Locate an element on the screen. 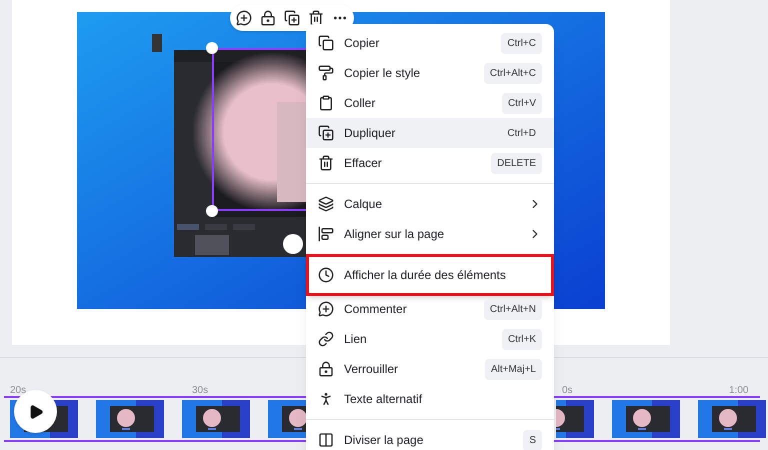 The height and width of the screenshot is (450, 768). shortcut-label: DELETE is located at coordinates (516, 163).